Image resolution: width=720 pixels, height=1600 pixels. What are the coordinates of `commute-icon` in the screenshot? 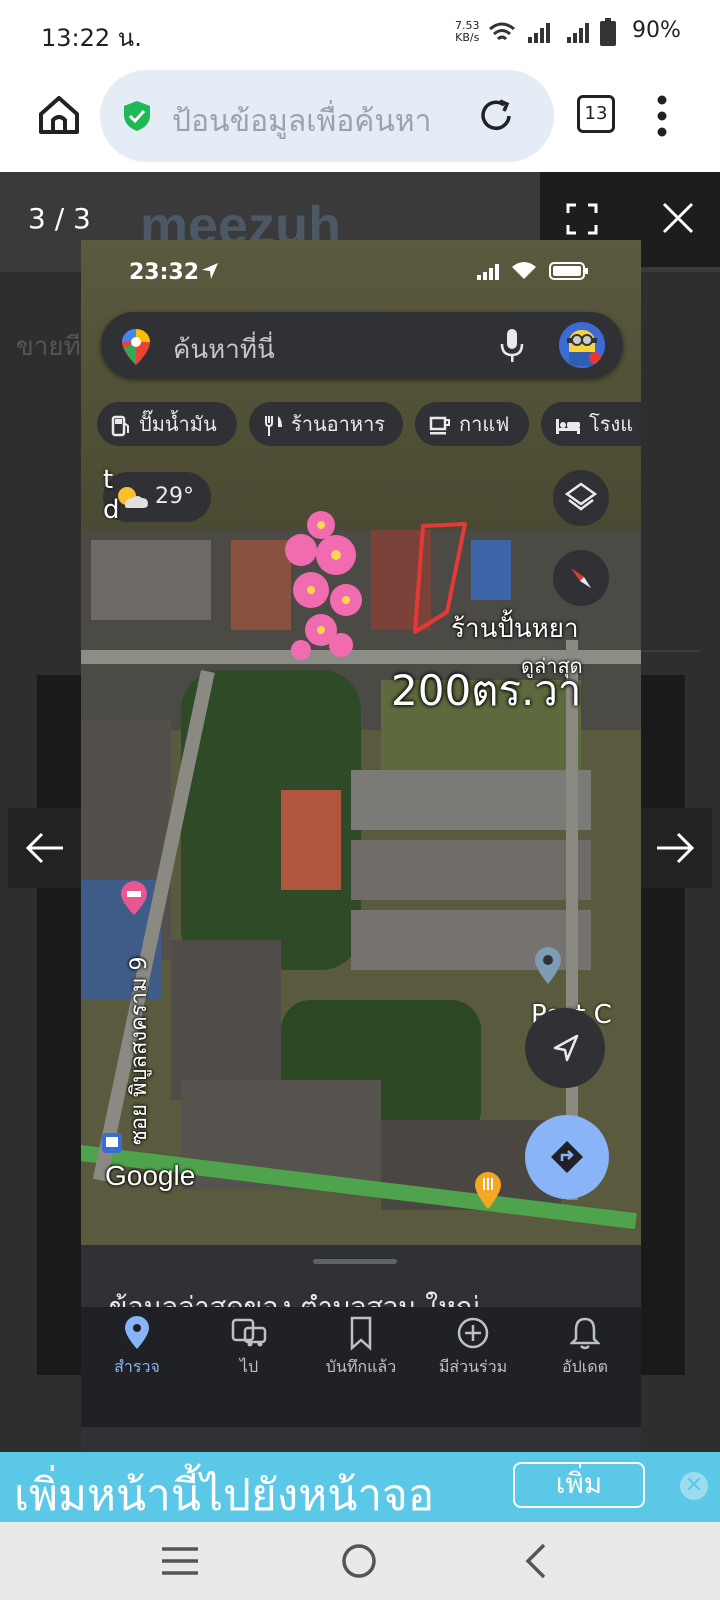 It's located at (249, 1332).